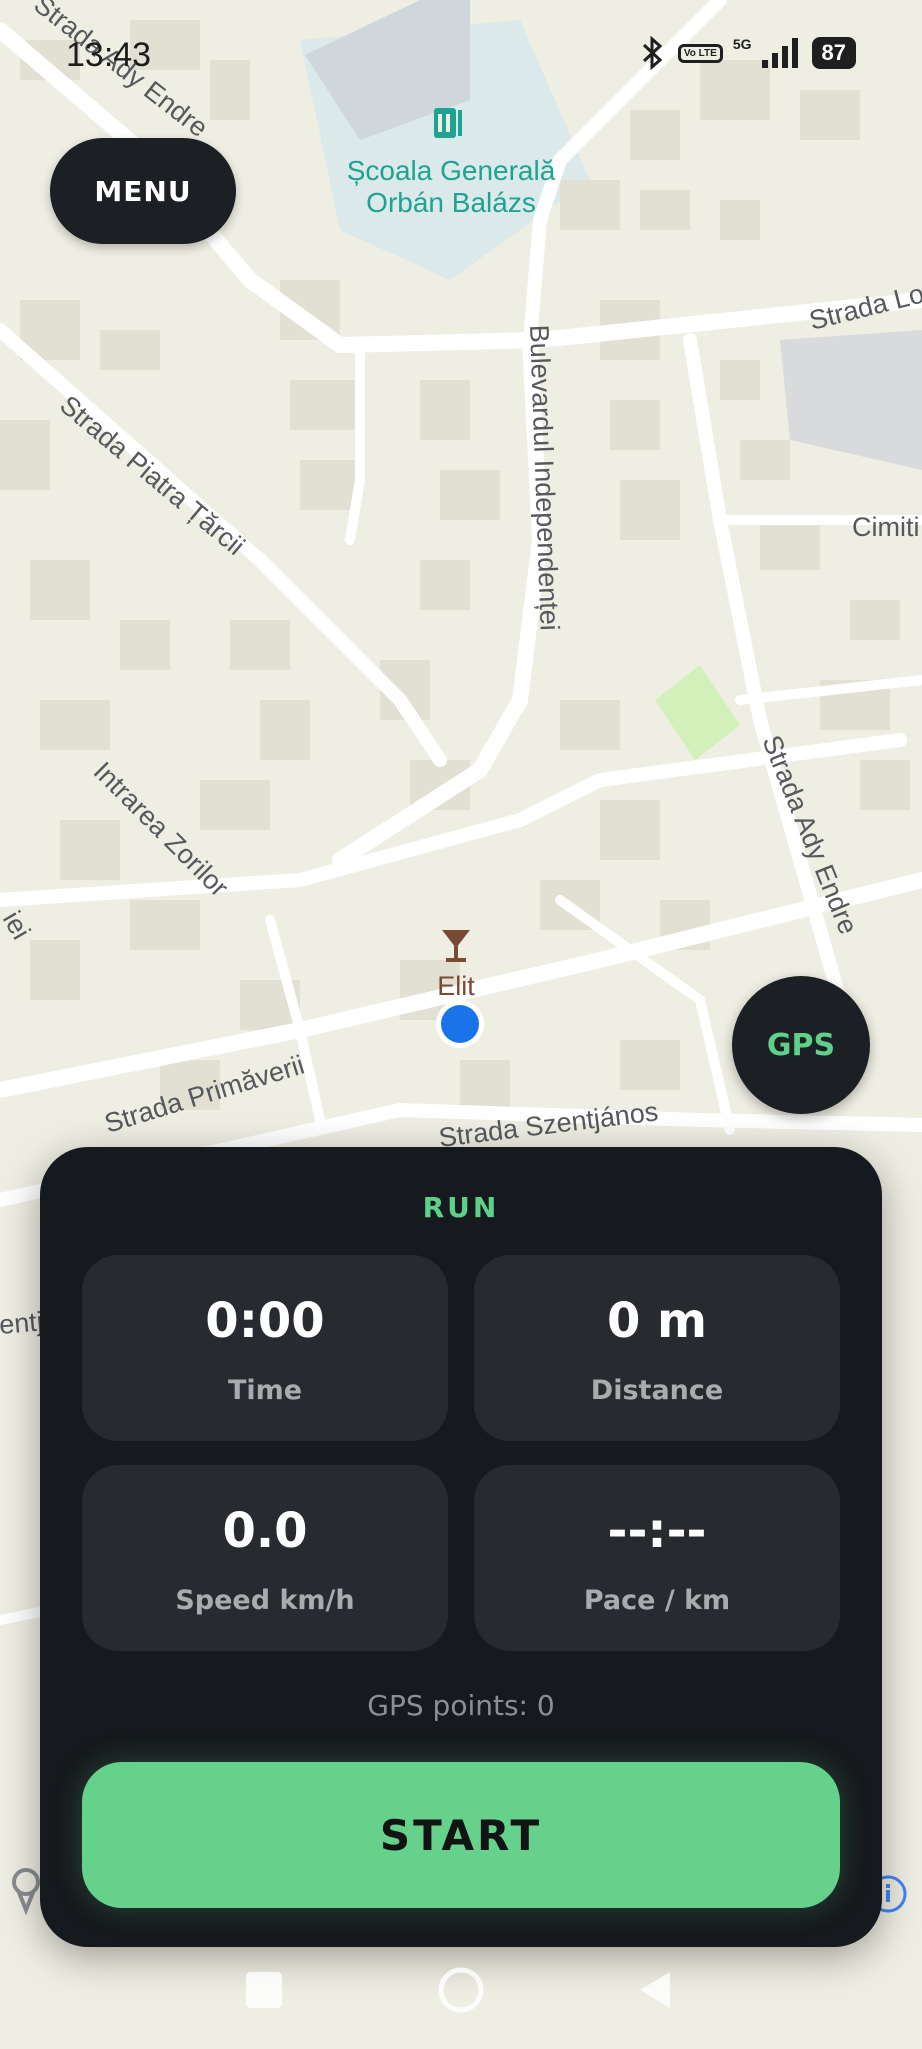 Image resolution: width=922 pixels, height=2049 pixels. I want to click on distance-value: 0 m, so click(657, 1321).